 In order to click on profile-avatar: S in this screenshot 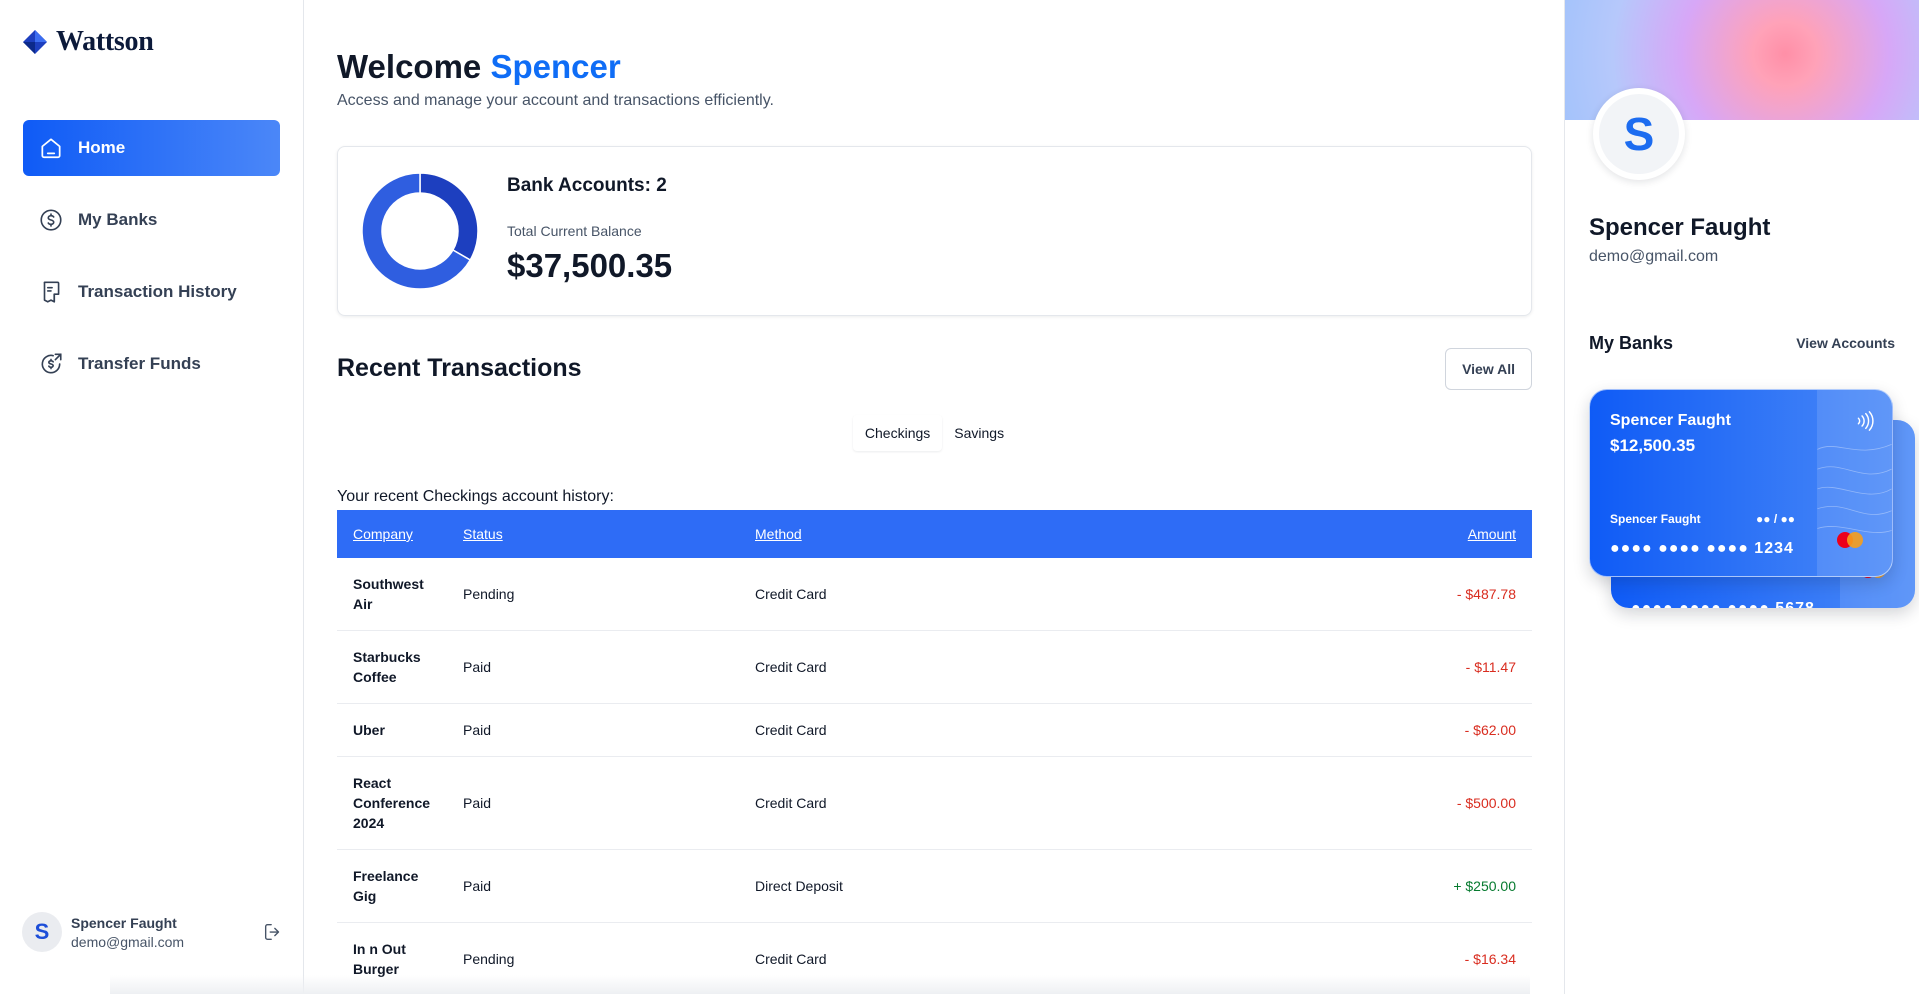, I will do `click(1639, 134)`.